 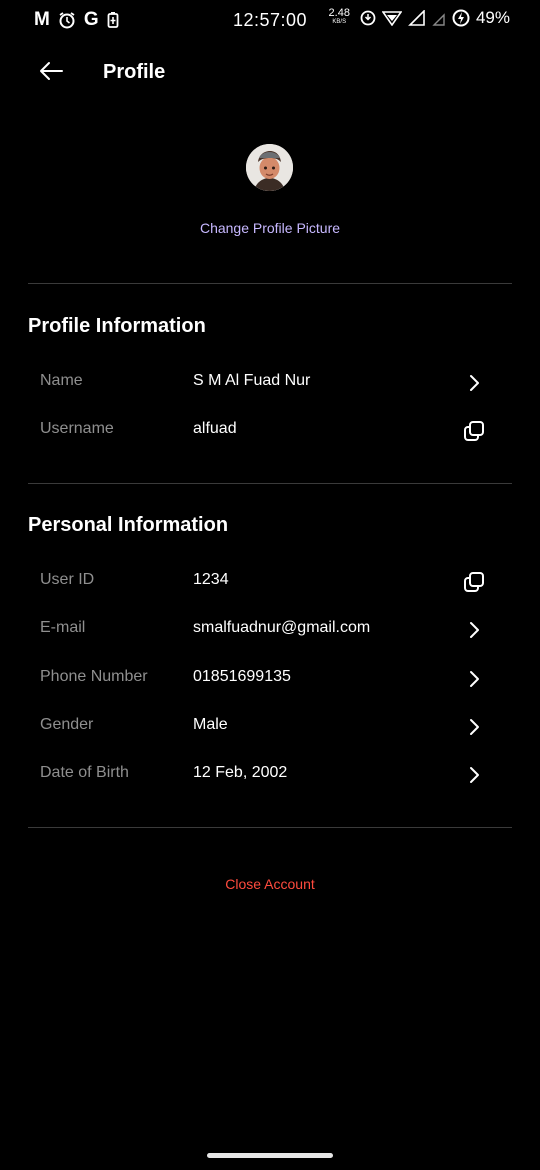 What do you see at coordinates (270, 582) in the screenshot?
I see `row-user-id: User ID 1234` at bounding box center [270, 582].